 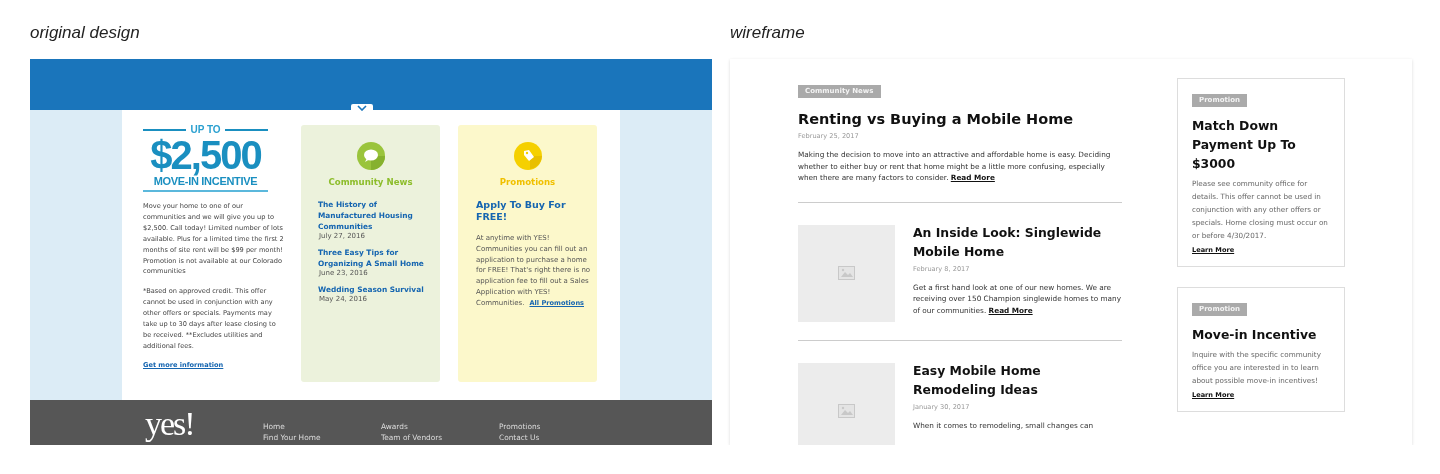 I want to click on chevron-tab, so click(x=362, y=108).